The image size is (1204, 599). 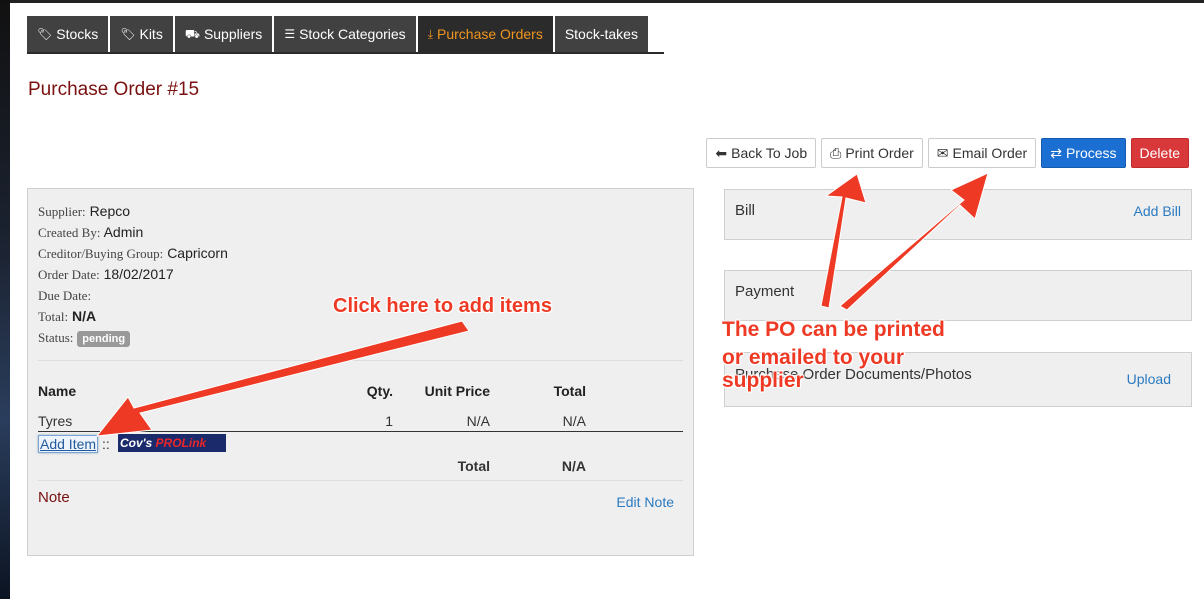 I want to click on creditor-row: Creditor/Buying Group: Capricorn, so click(x=133, y=253).